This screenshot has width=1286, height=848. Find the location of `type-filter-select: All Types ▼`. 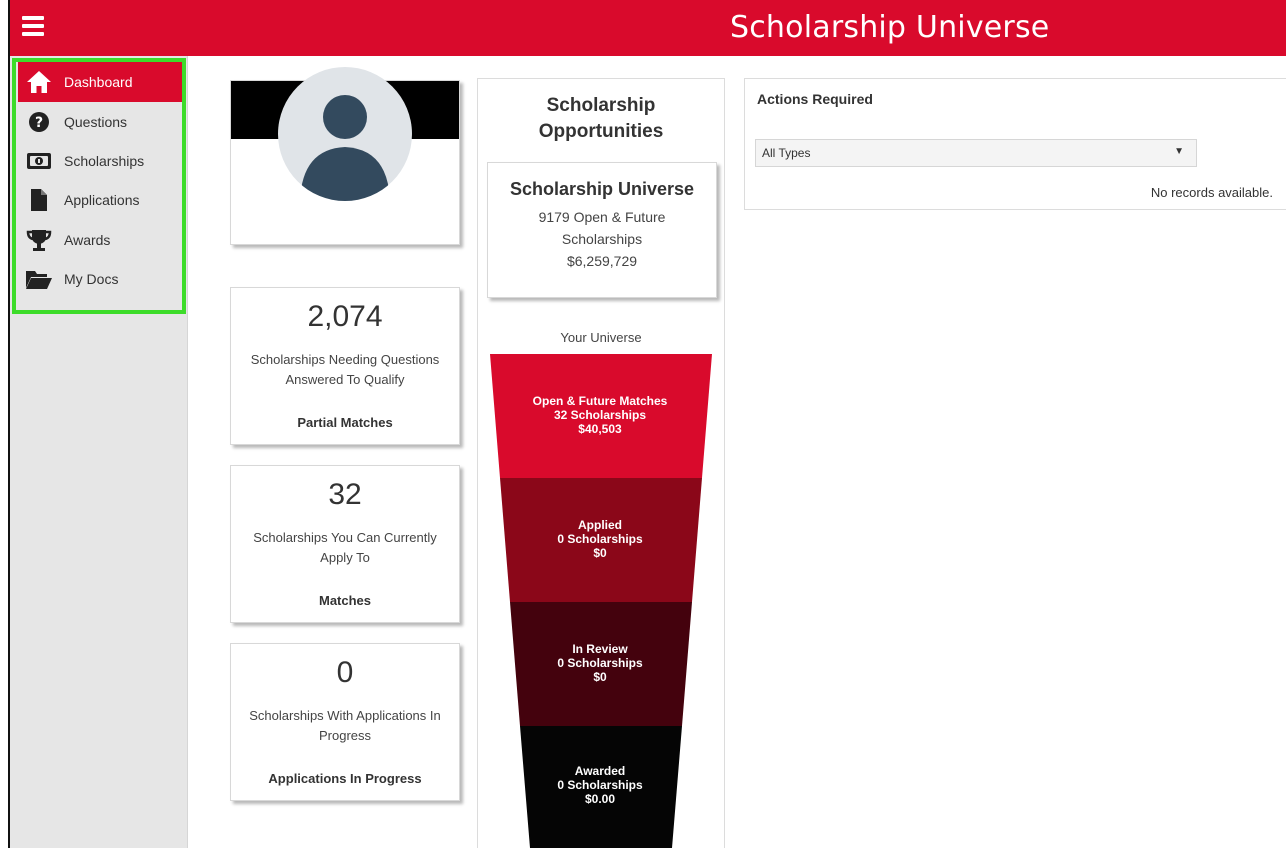

type-filter-select: All Types ▼ is located at coordinates (976, 153).